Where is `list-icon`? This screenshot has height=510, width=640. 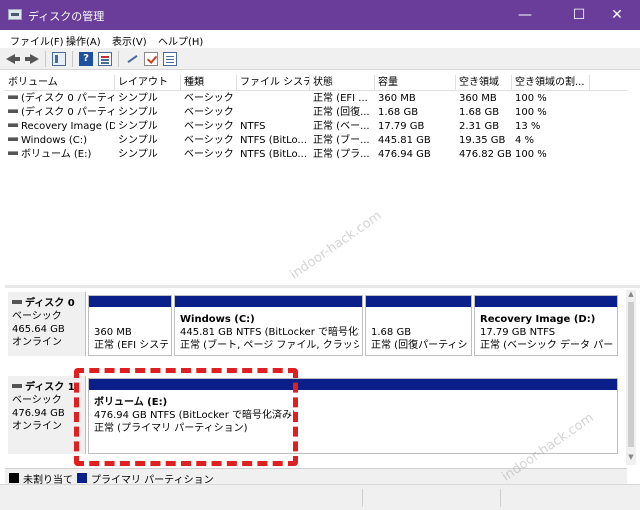
list-icon is located at coordinates (170, 59).